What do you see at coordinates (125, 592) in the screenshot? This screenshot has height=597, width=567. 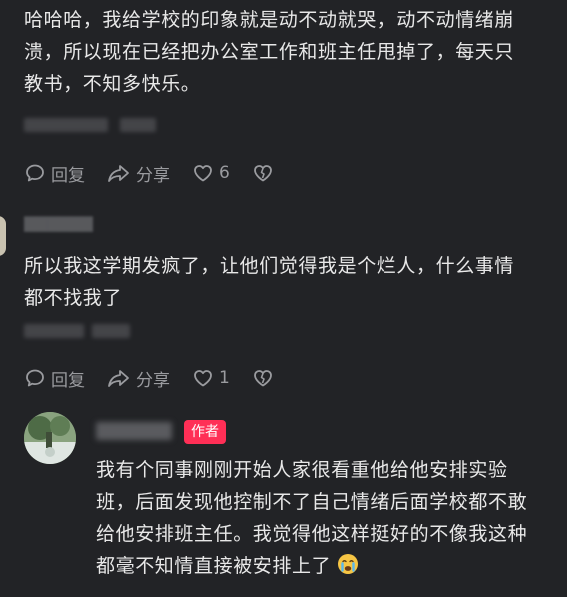 I see `reply-meta-cutoff: ▂▂▂ ▂▂` at bounding box center [125, 592].